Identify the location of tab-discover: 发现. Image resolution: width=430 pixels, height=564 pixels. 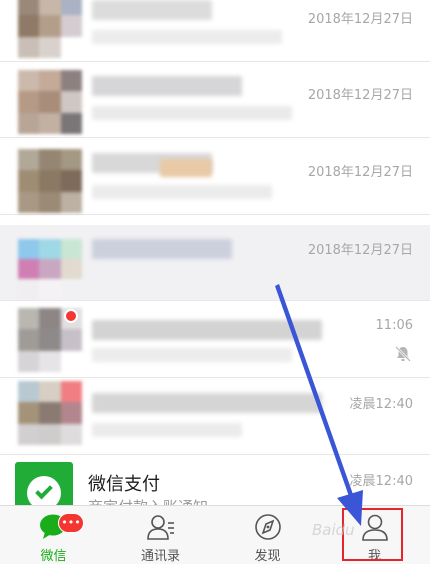
(267, 535).